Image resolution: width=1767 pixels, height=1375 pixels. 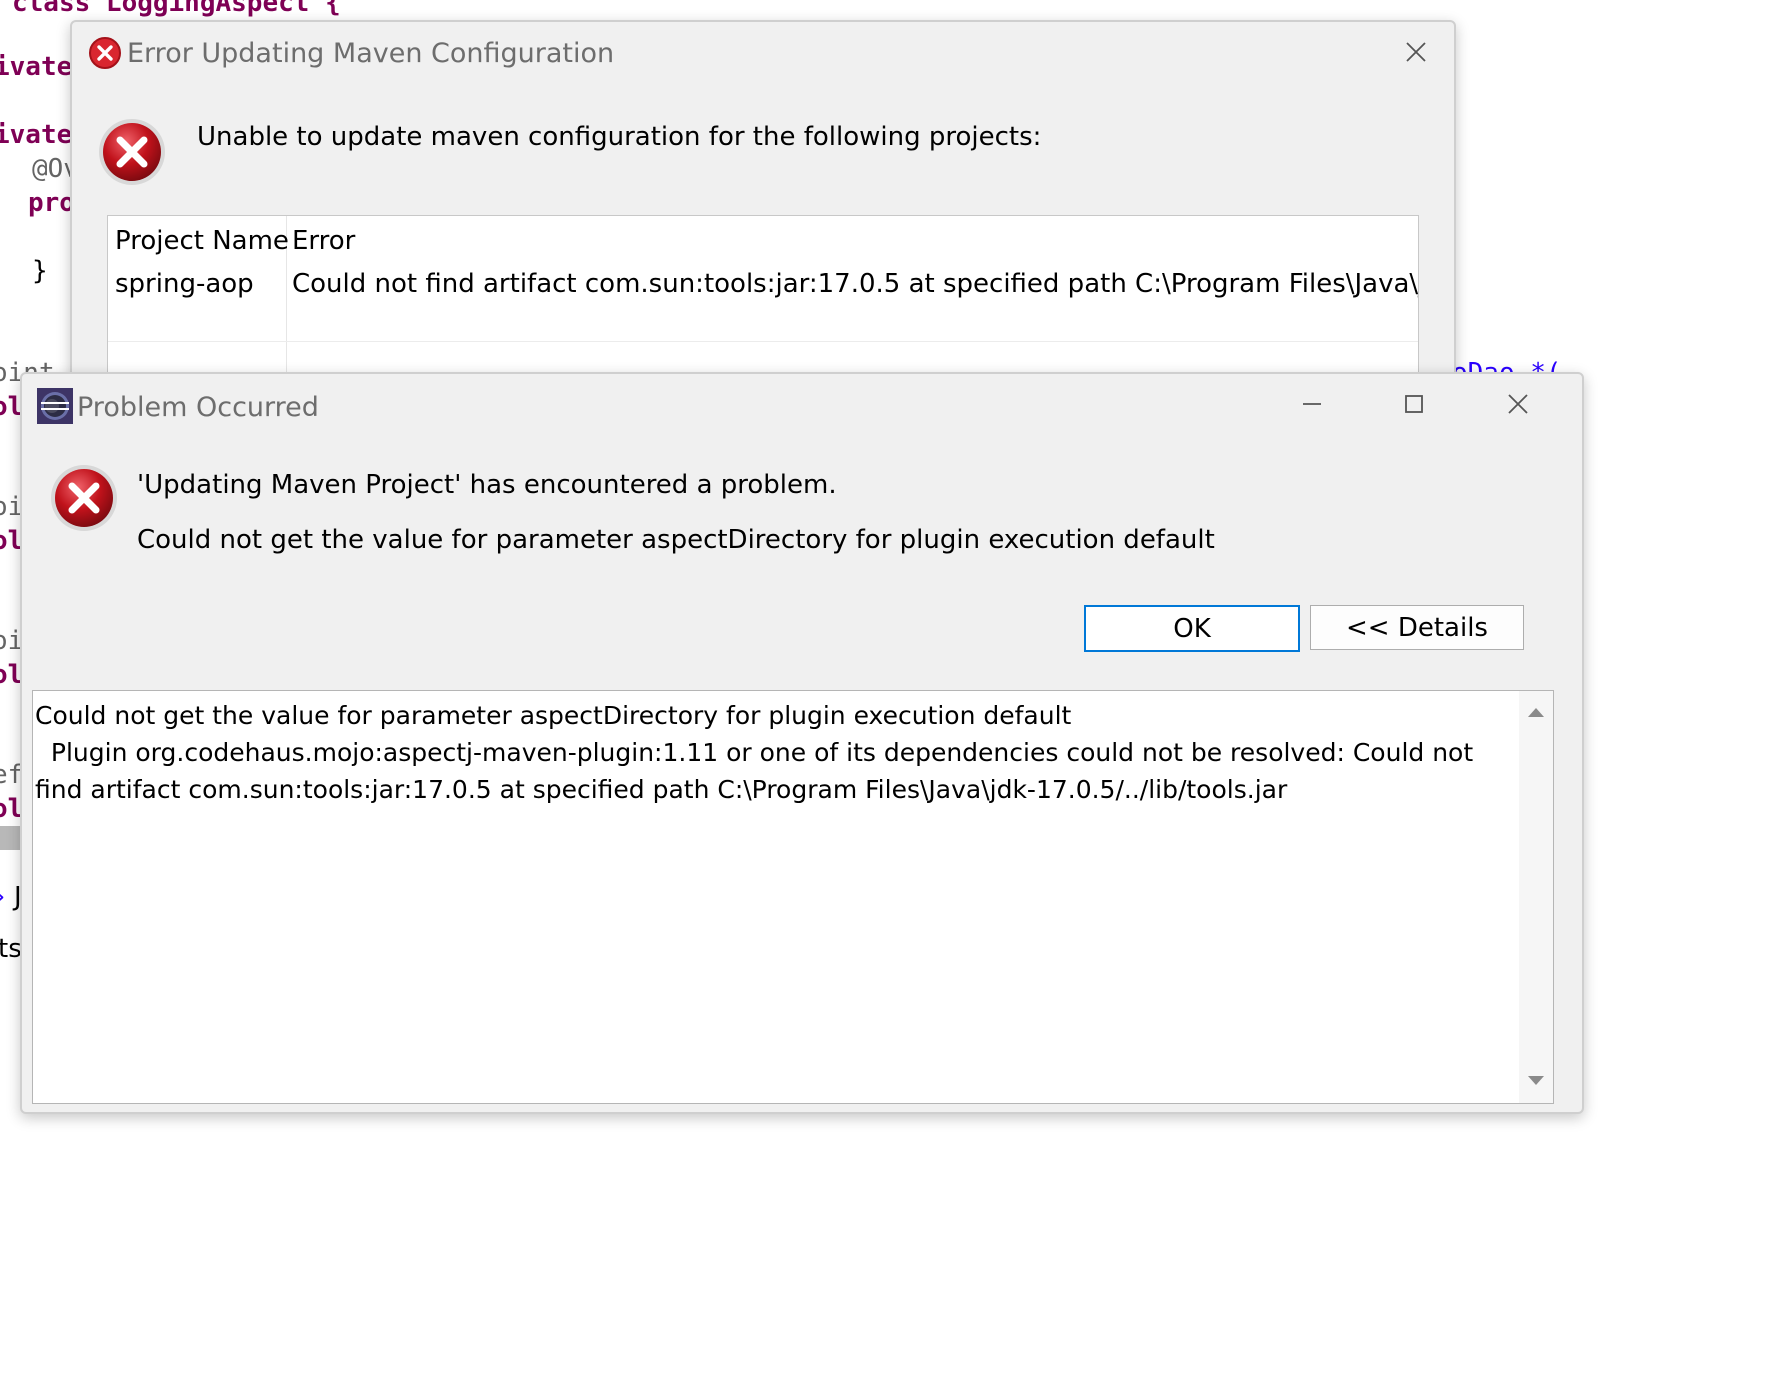 I want to click on column-header-project-name: Project Name, so click(x=202, y=241).